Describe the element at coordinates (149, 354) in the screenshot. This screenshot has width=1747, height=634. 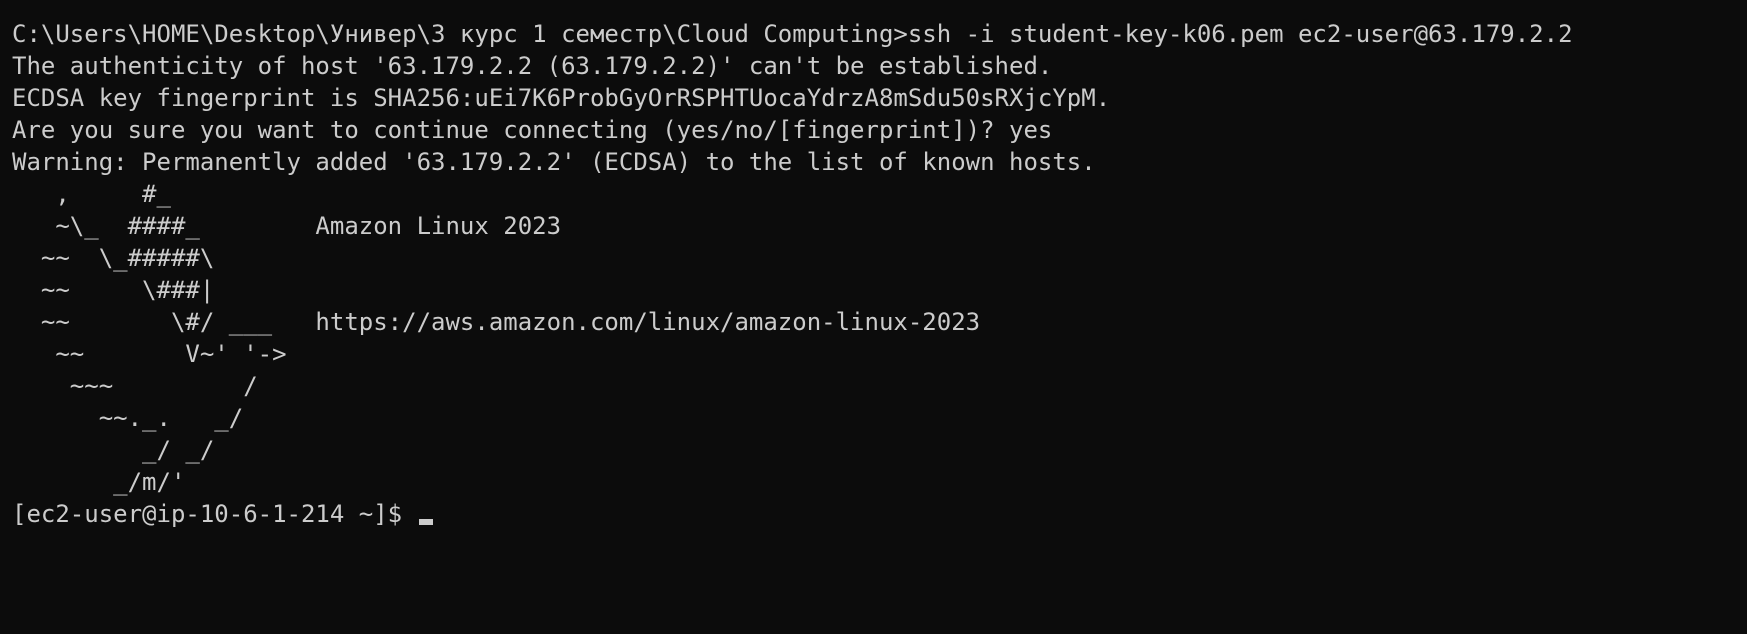
I see `banner-line: ~~ V~' '->` at that location.